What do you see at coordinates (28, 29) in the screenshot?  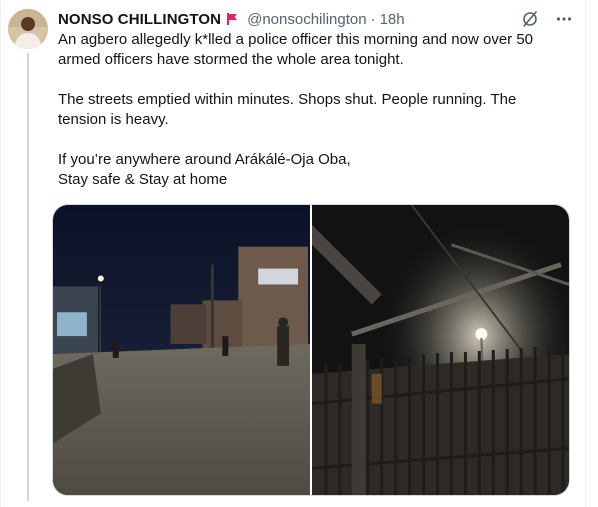 I see `avatar` at bounding box center [28, 29].